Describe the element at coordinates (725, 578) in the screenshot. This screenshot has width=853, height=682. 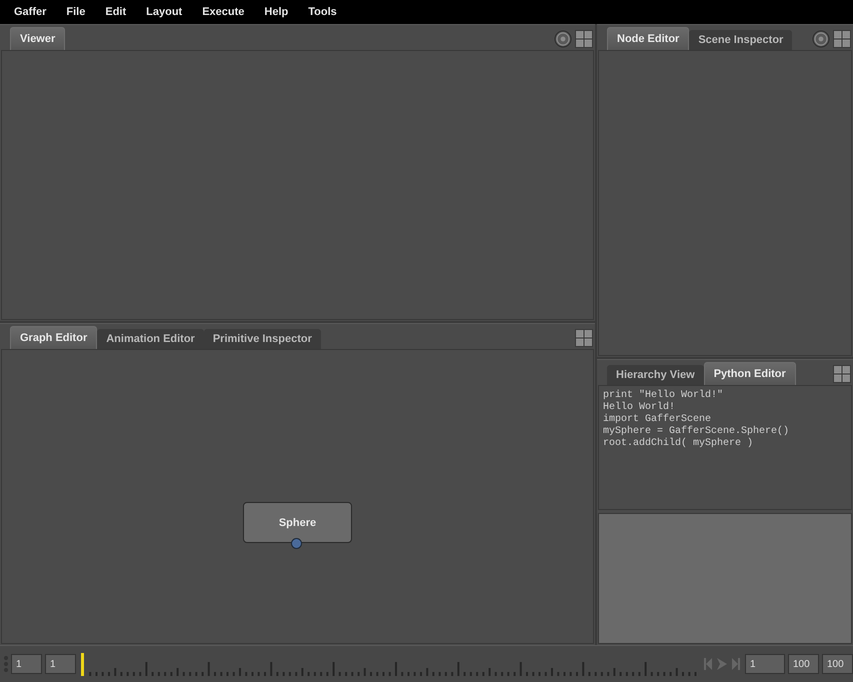
I see `python-input-field` at that location.